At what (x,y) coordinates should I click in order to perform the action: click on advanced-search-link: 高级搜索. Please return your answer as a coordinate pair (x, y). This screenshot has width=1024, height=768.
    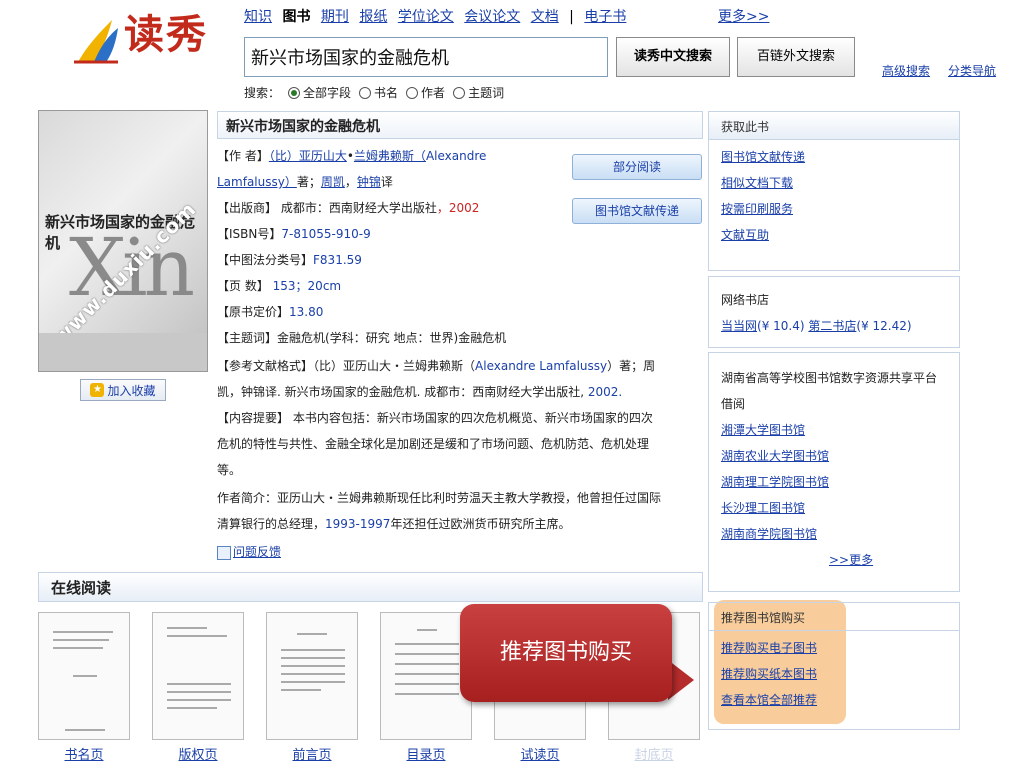
    Looking at the image, I should click on (906, 70).